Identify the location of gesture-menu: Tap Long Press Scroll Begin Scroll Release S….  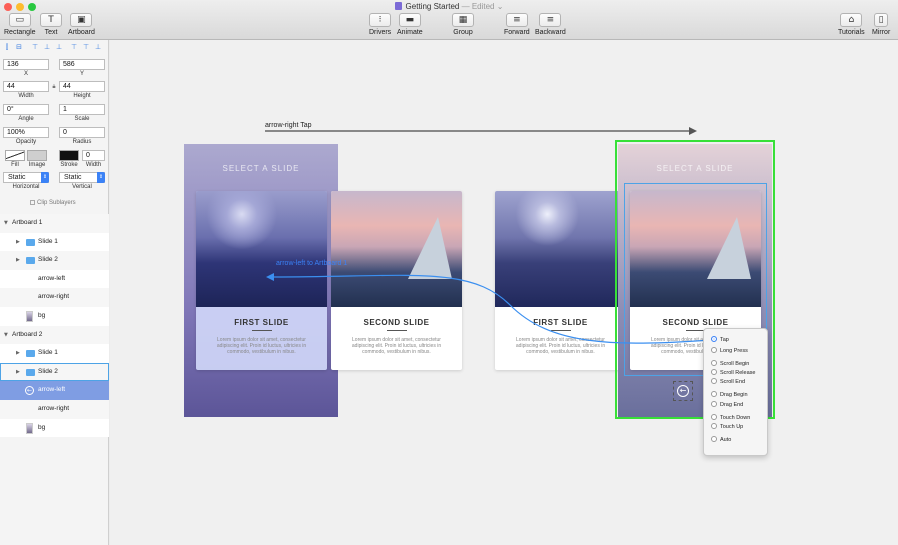
(735, 392).